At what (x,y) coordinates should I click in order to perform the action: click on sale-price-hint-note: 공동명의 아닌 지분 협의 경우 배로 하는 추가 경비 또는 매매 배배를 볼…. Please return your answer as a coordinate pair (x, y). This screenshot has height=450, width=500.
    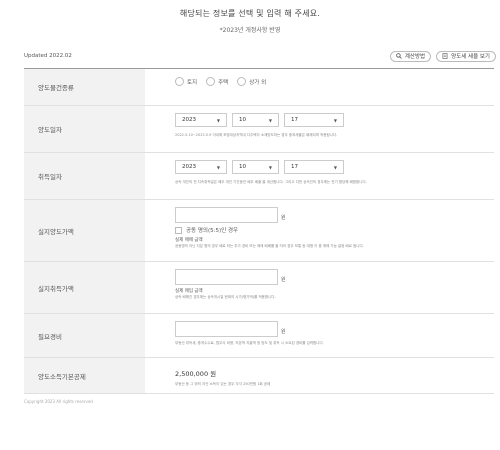
    Looking at the image, I should click on (269, 246).